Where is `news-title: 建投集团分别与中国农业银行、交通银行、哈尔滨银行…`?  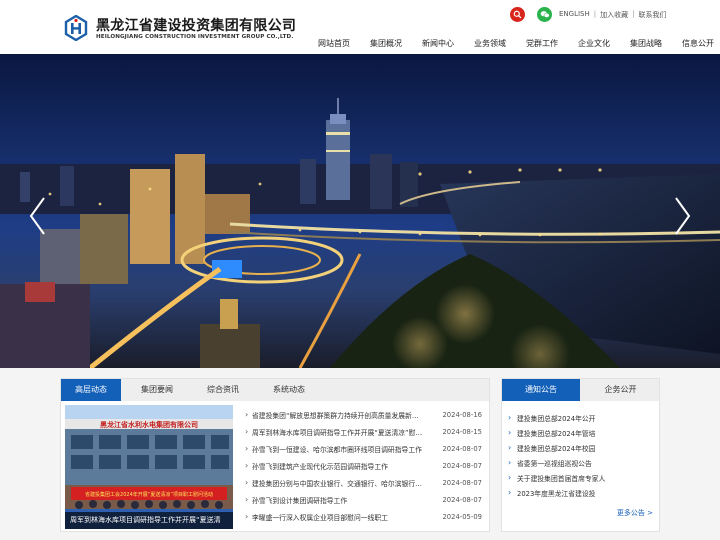
news-title: 建投集团分别与中国农业银行、交通银行、哈尔滨银行… is located at coordinates (341, 483).